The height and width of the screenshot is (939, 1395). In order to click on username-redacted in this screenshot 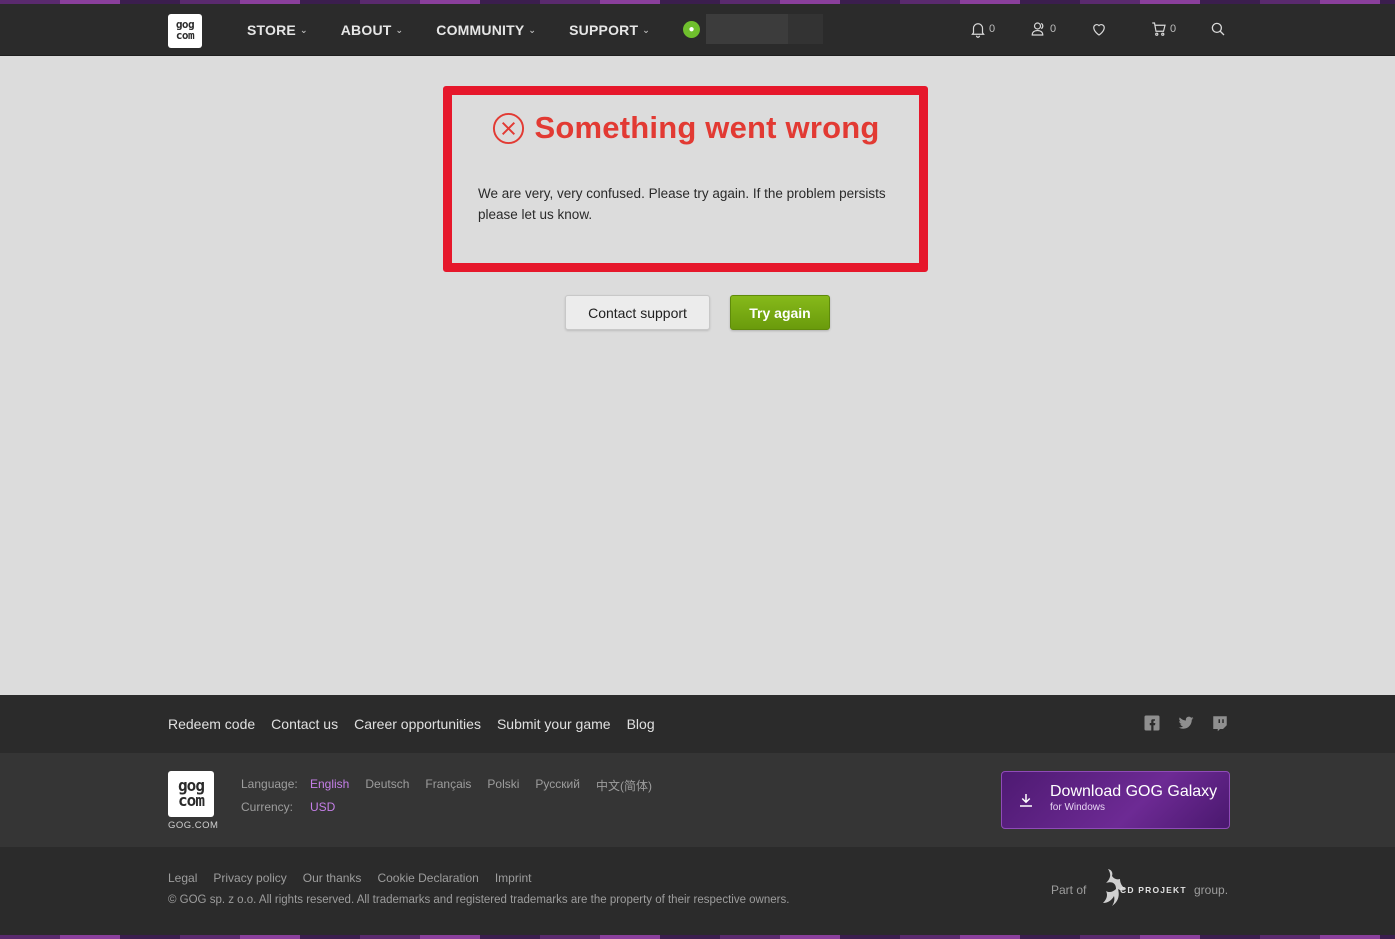, I will do `click(764, 29)`.